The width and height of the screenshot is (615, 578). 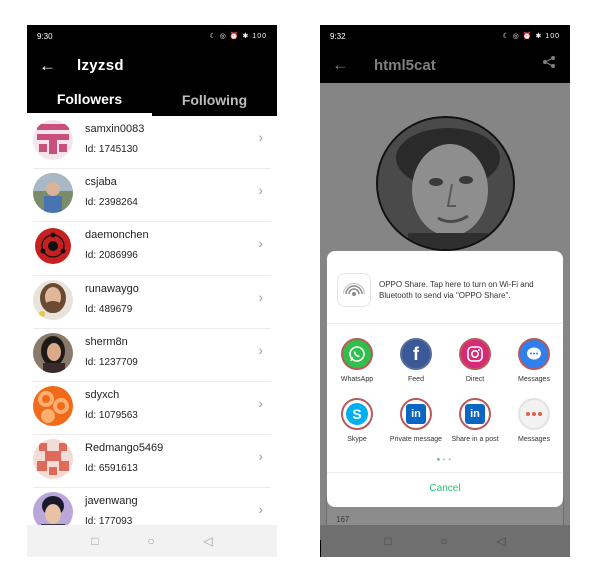 What do you see at coordinates (534, 414) in the screenshot?
I see `sms-icon` at bounding box center [534, 414].